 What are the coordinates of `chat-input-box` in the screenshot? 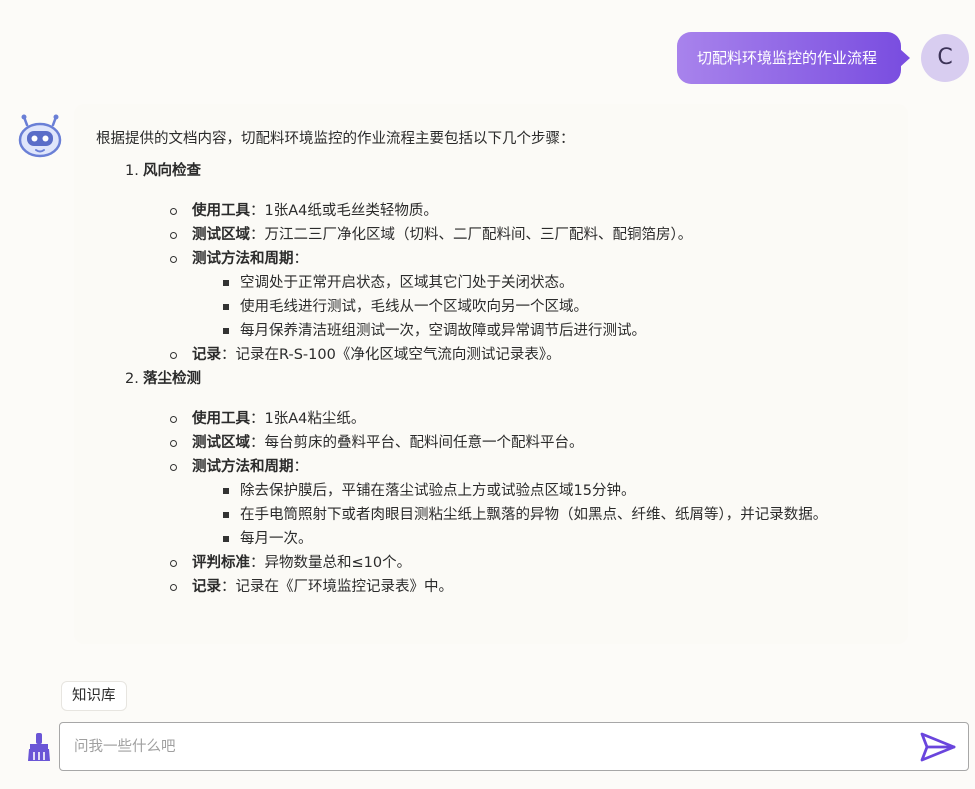 It's located at (514, 746).